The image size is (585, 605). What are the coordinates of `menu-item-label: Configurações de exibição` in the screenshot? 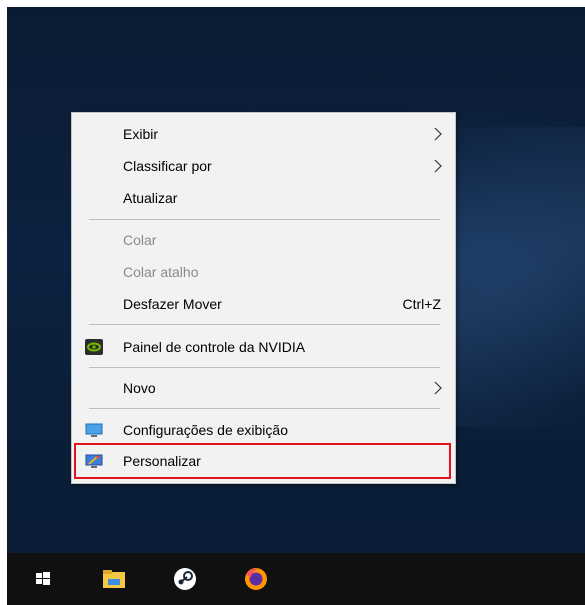 It's located at (205, 430).